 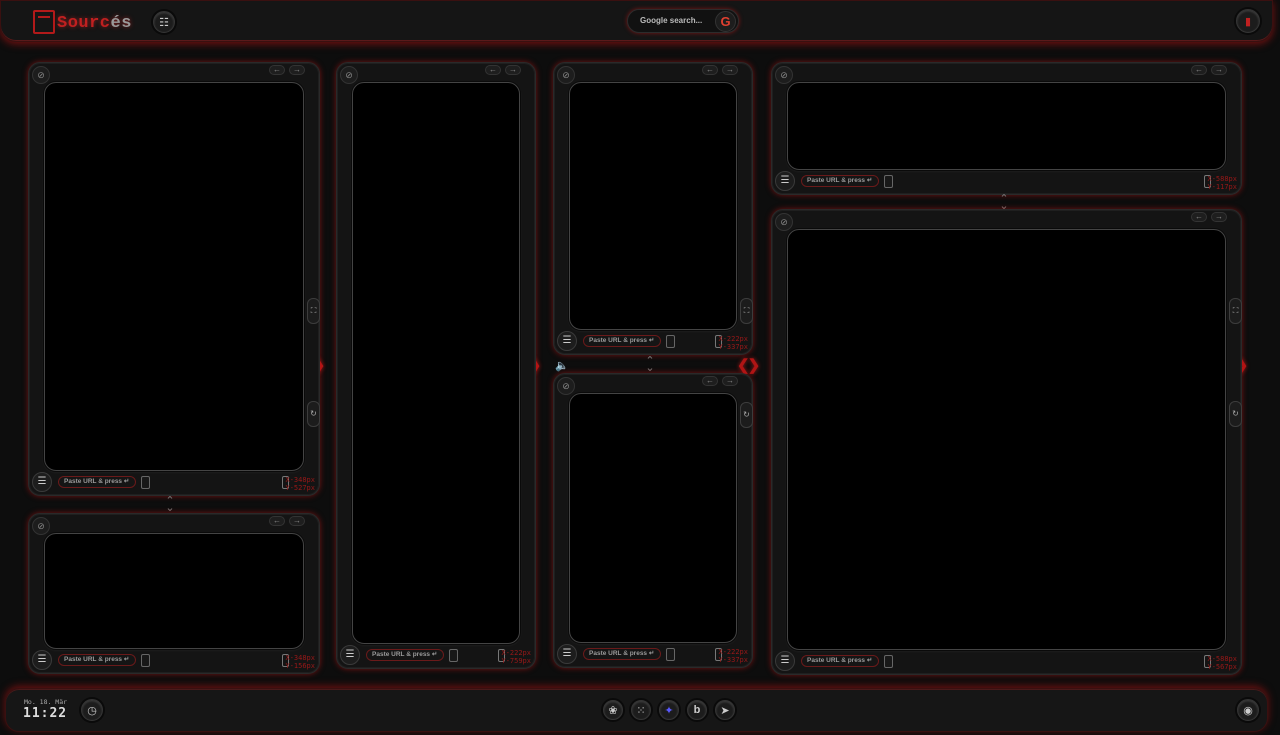 What do you see at coordinates (725, 21) in the screenshot?
I see `google-search-button: G` at bounding box center [725, 21].